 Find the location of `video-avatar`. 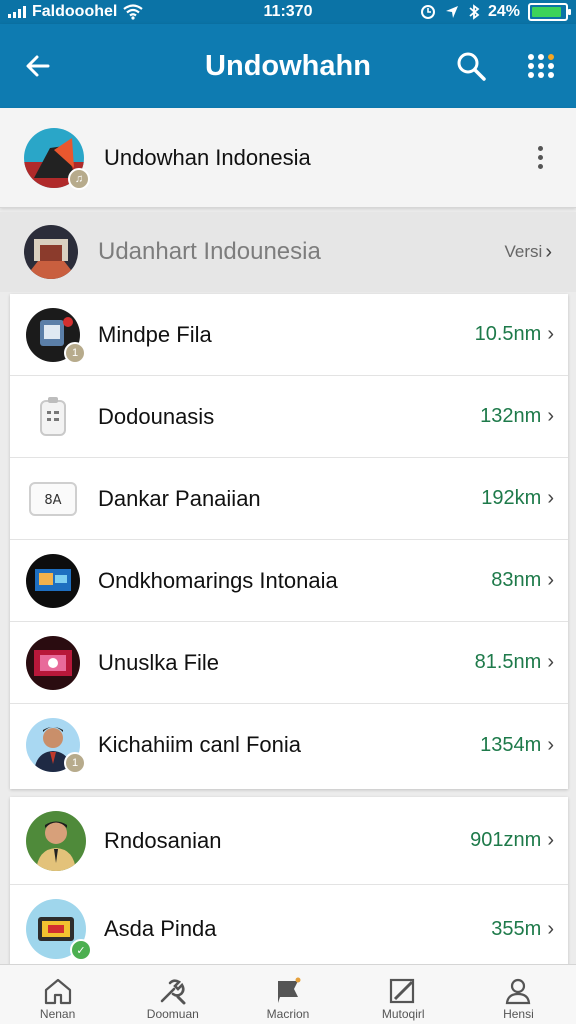

video-avatar is located at coordinates (53, 662).